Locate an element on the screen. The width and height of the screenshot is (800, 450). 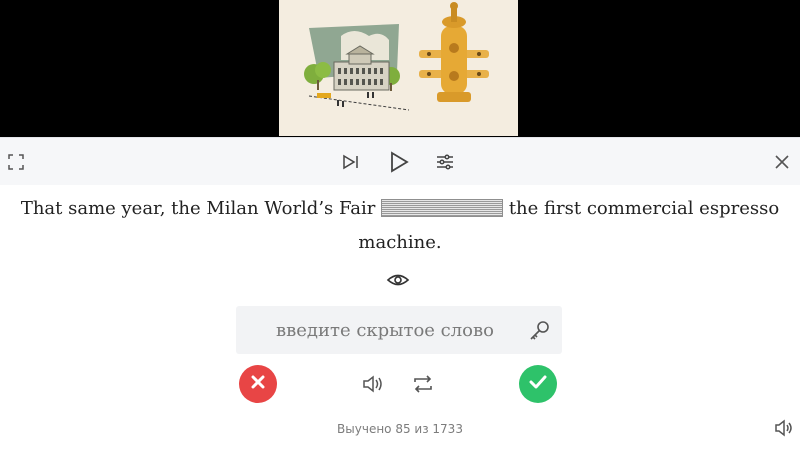
progress-text: Выучено 85 из 1733 is located at coordinates (400, 429).